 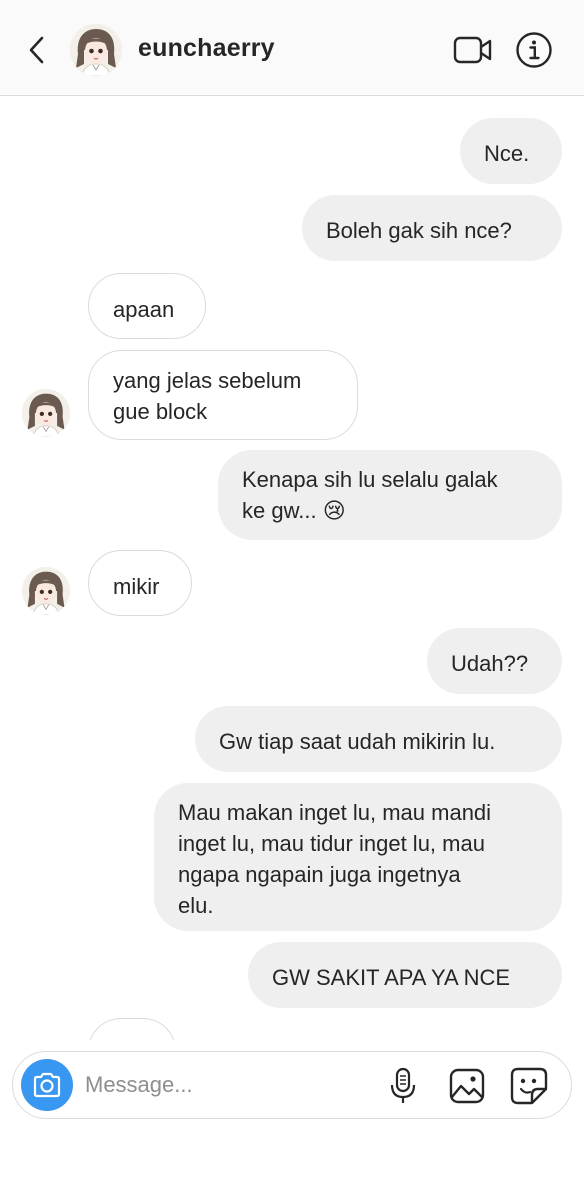 I want to click on message-bubble-incoming: mikir, so click(x=140, y=583).